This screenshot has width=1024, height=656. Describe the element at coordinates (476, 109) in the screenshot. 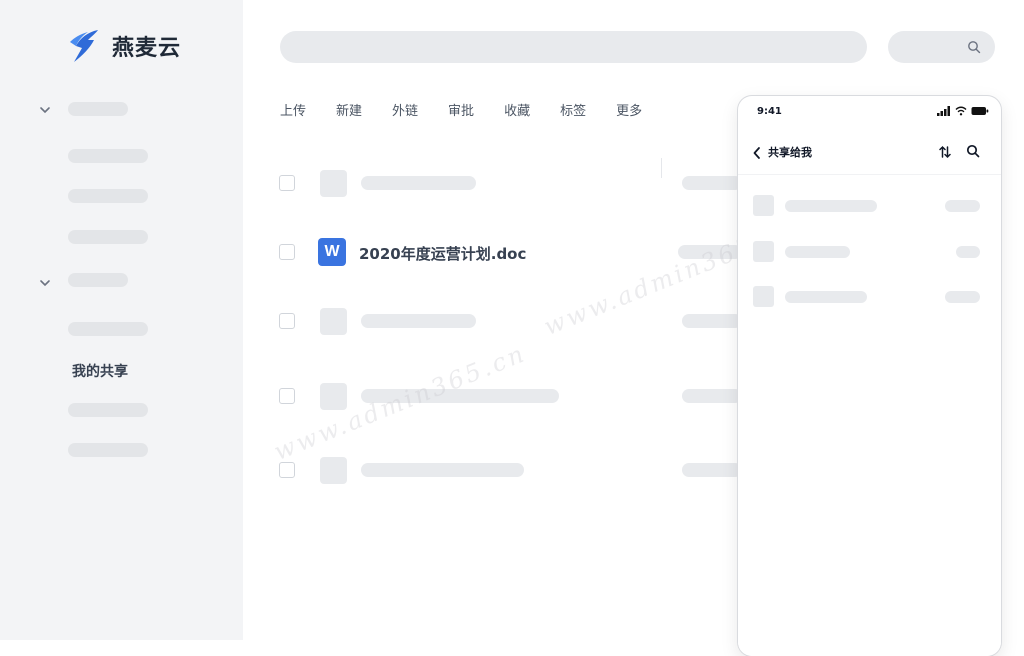

I see `toolbar: 上传 新建 外链 审批 收藏 标签 更多` at that location.